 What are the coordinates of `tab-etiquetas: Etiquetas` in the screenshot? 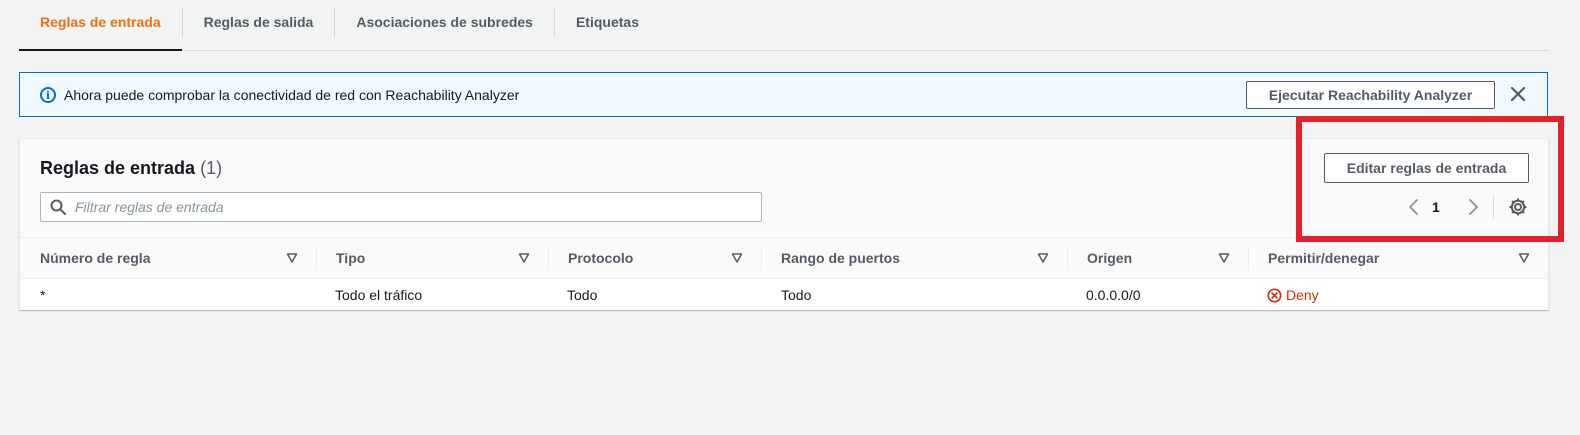 It's located at (607, 22).